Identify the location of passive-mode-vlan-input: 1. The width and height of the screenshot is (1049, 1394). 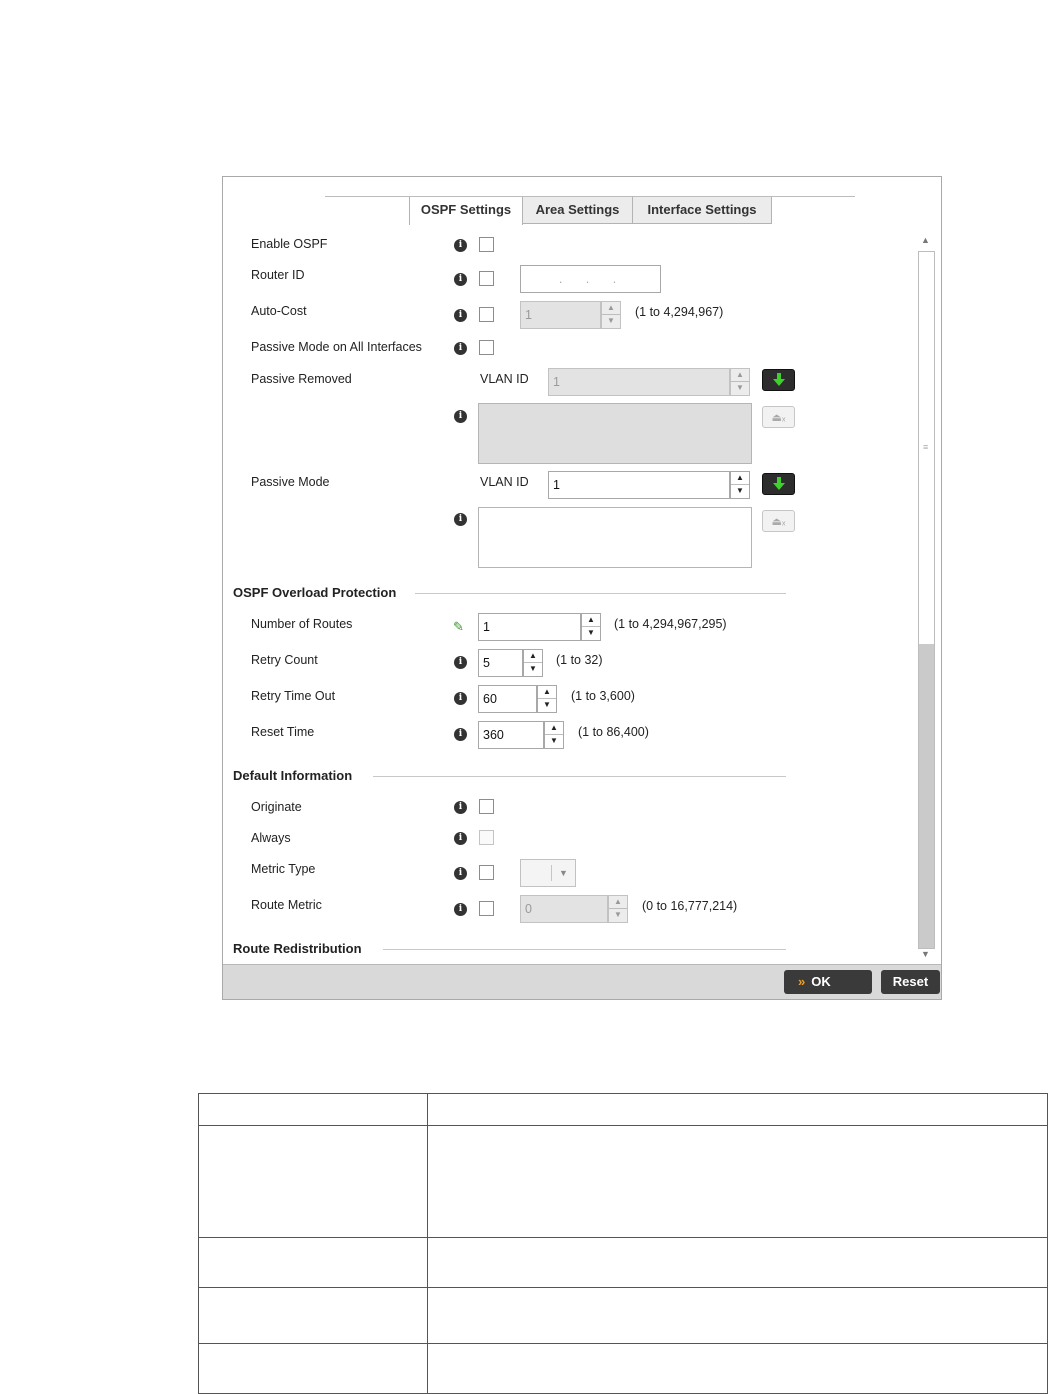
(639, 485).